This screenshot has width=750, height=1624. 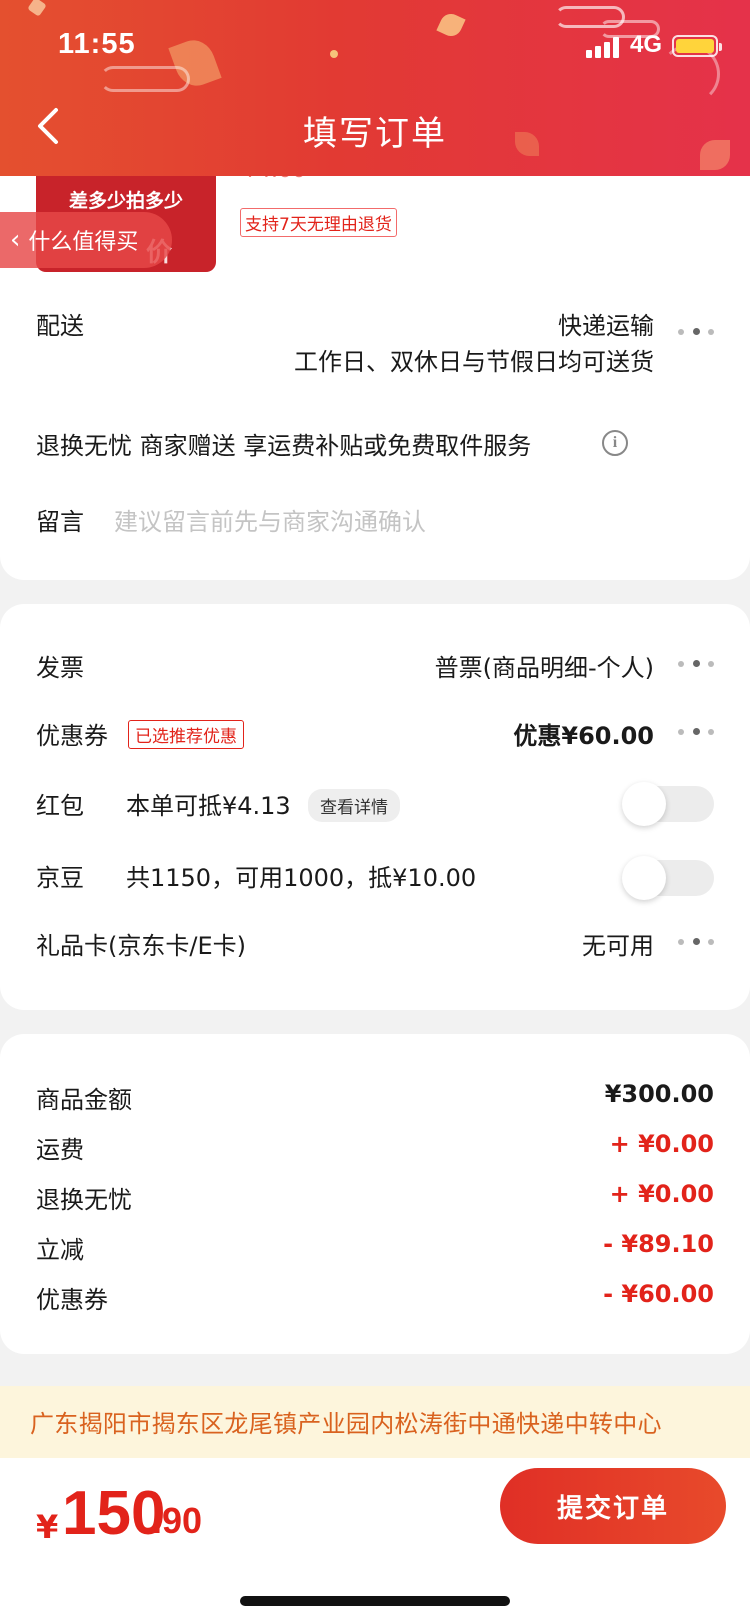 What do you see at coordinates (618, 943) in the screenshot?
I see `gift-card-value: 无可用` at bounding box center [618, 943].